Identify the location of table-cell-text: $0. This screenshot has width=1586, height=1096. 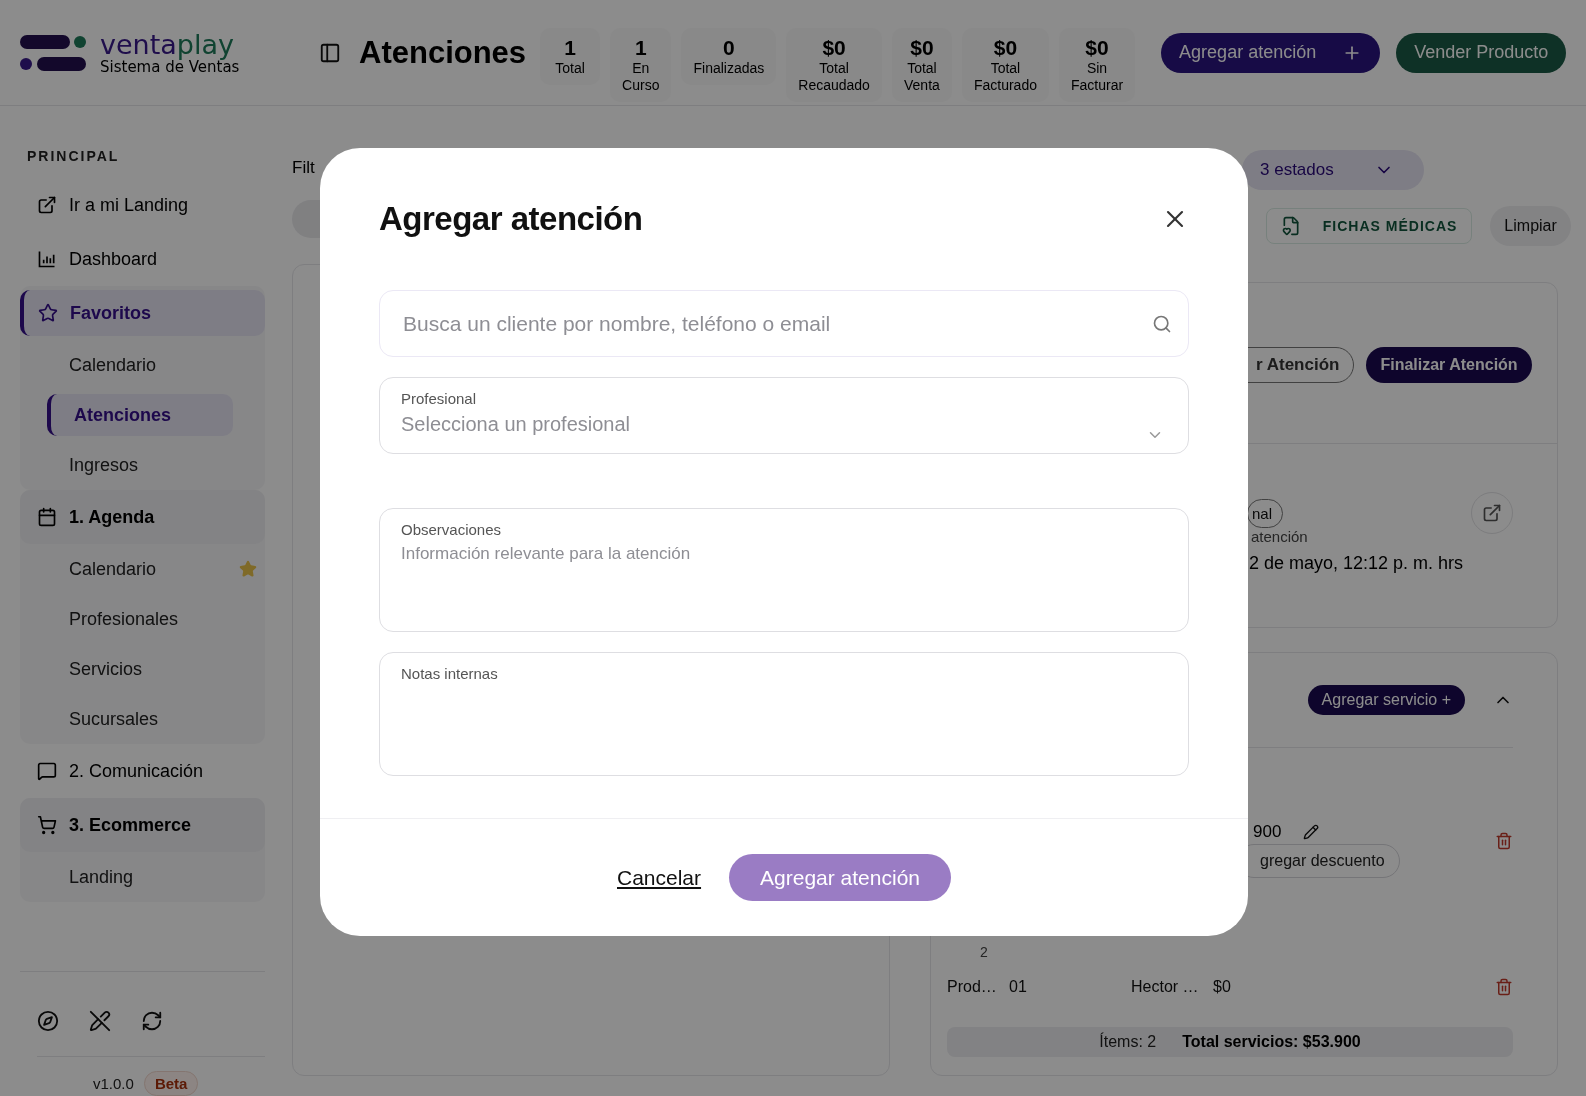
(1222, 987).